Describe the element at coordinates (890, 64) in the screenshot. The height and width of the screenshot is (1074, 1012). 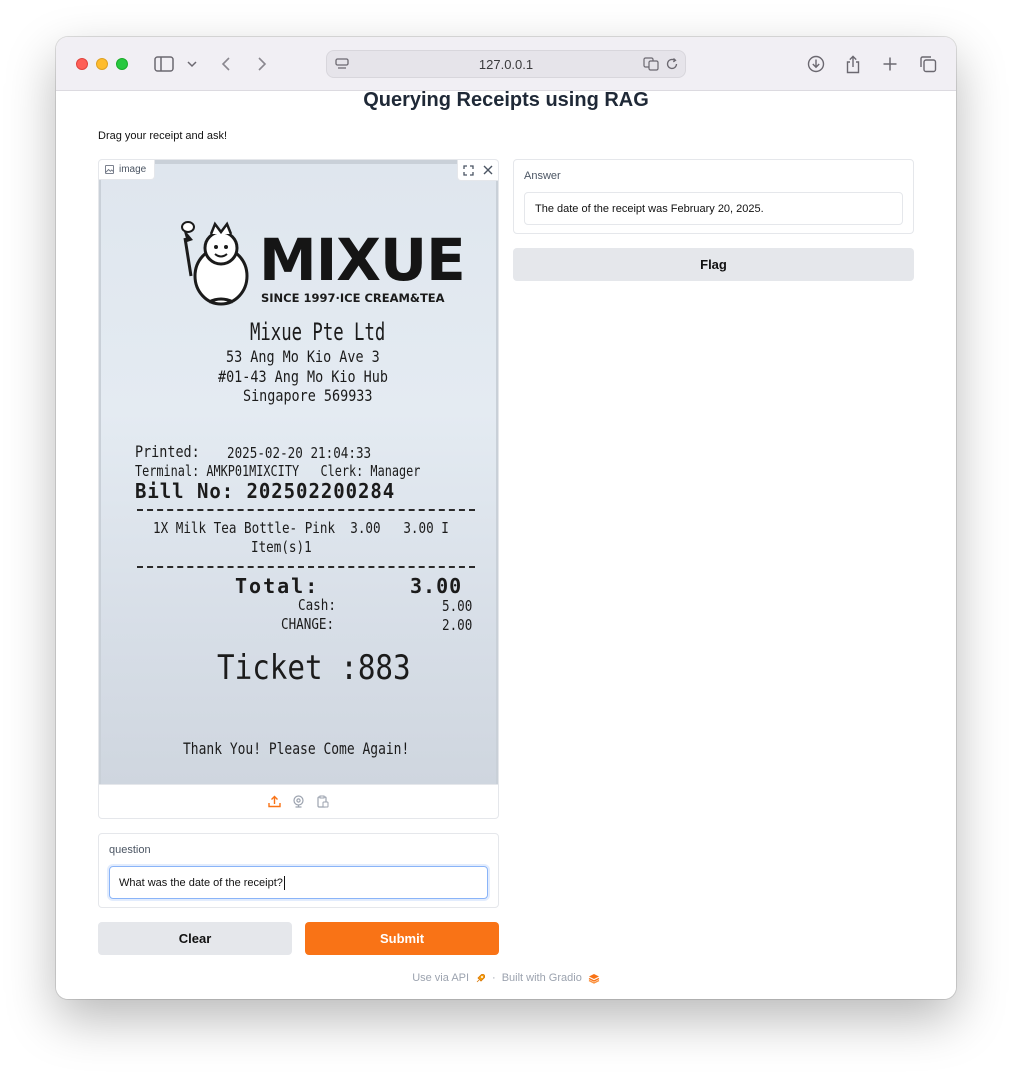
I see `new-tab-icon` at that location.